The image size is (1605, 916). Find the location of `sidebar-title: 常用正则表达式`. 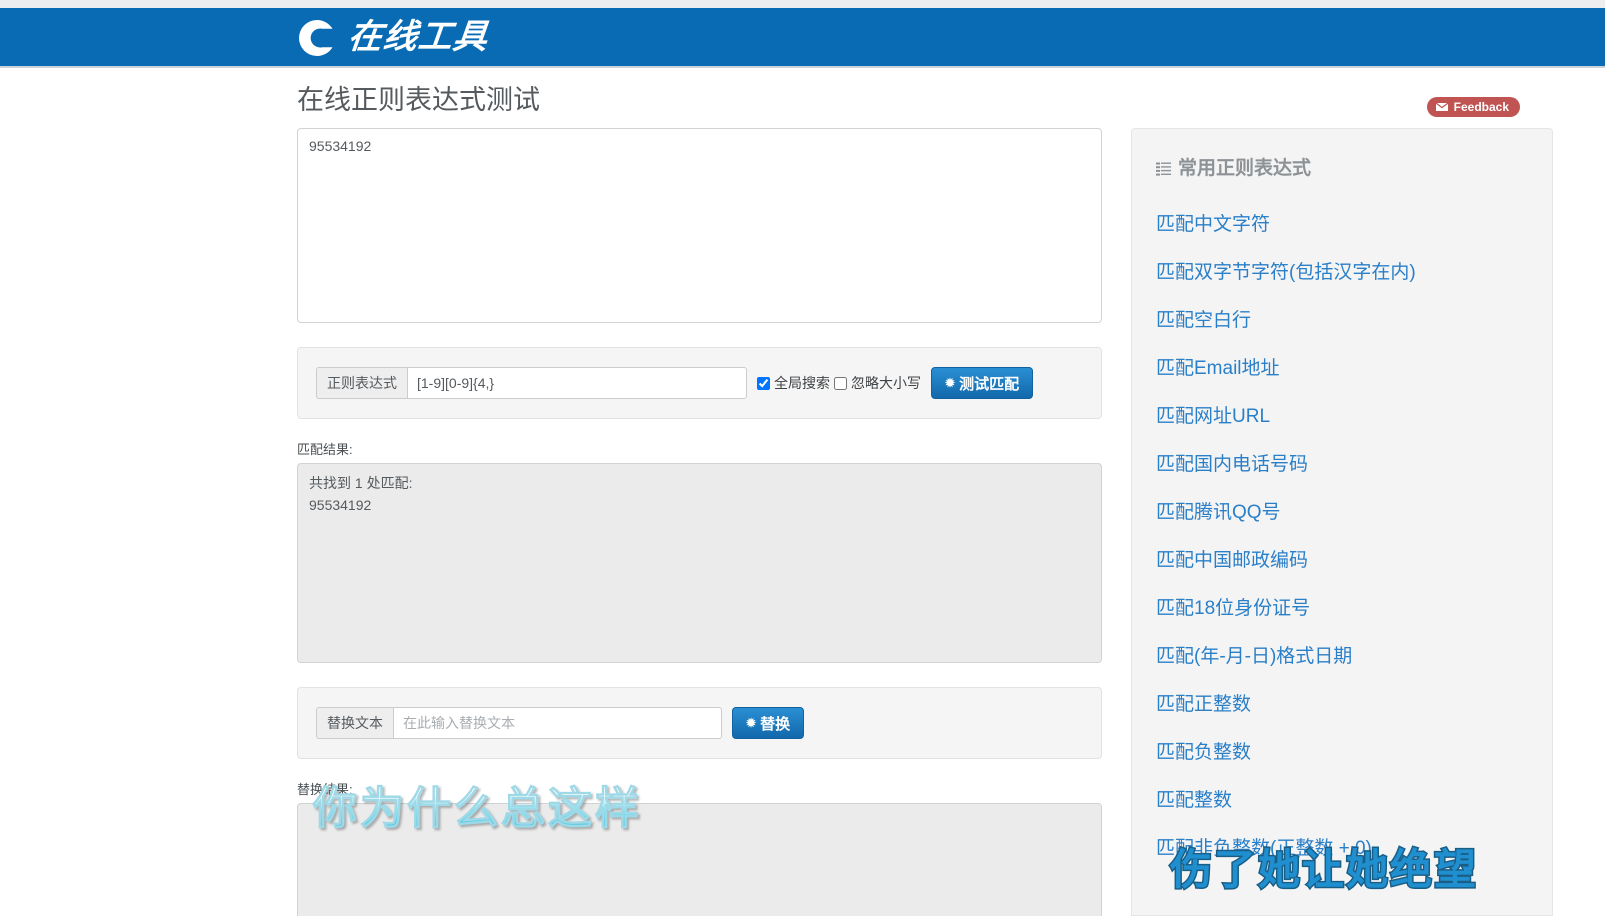

sidebar-title: 常用正则表达式 is located at coordinates (1342, 169).